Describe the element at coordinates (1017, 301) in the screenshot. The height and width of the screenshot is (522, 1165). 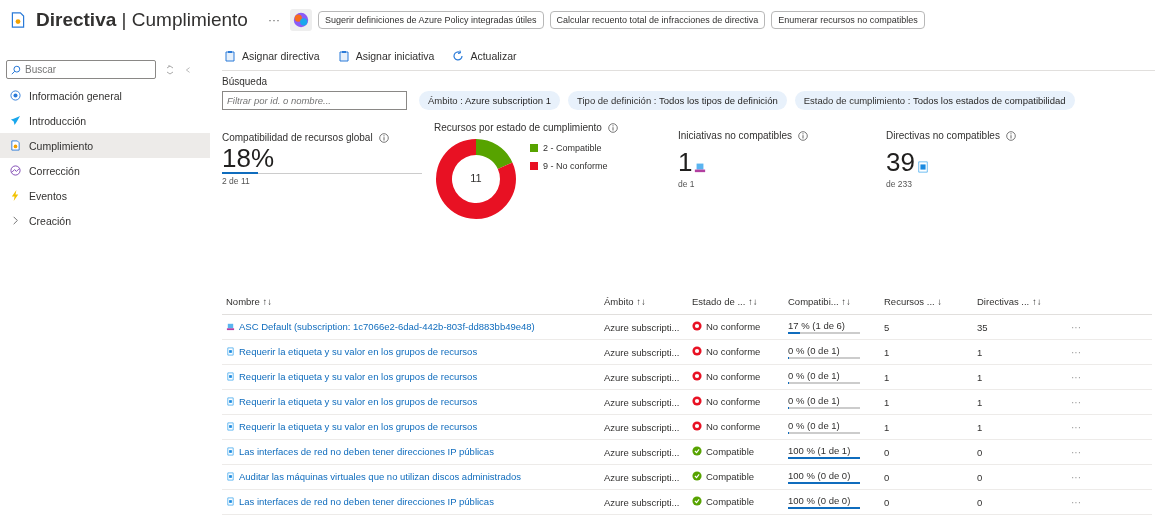
I see `column-header: Directivas ... ↑↓` at that location.